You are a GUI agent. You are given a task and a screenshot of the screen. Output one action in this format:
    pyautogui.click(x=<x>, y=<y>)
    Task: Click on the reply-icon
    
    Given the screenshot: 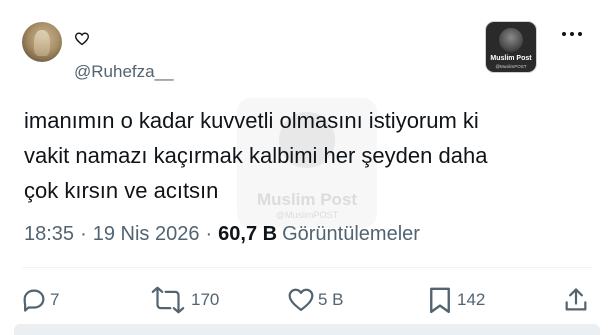 What is the action you would take?
    pyautogui.click(x=34, y=300)
    